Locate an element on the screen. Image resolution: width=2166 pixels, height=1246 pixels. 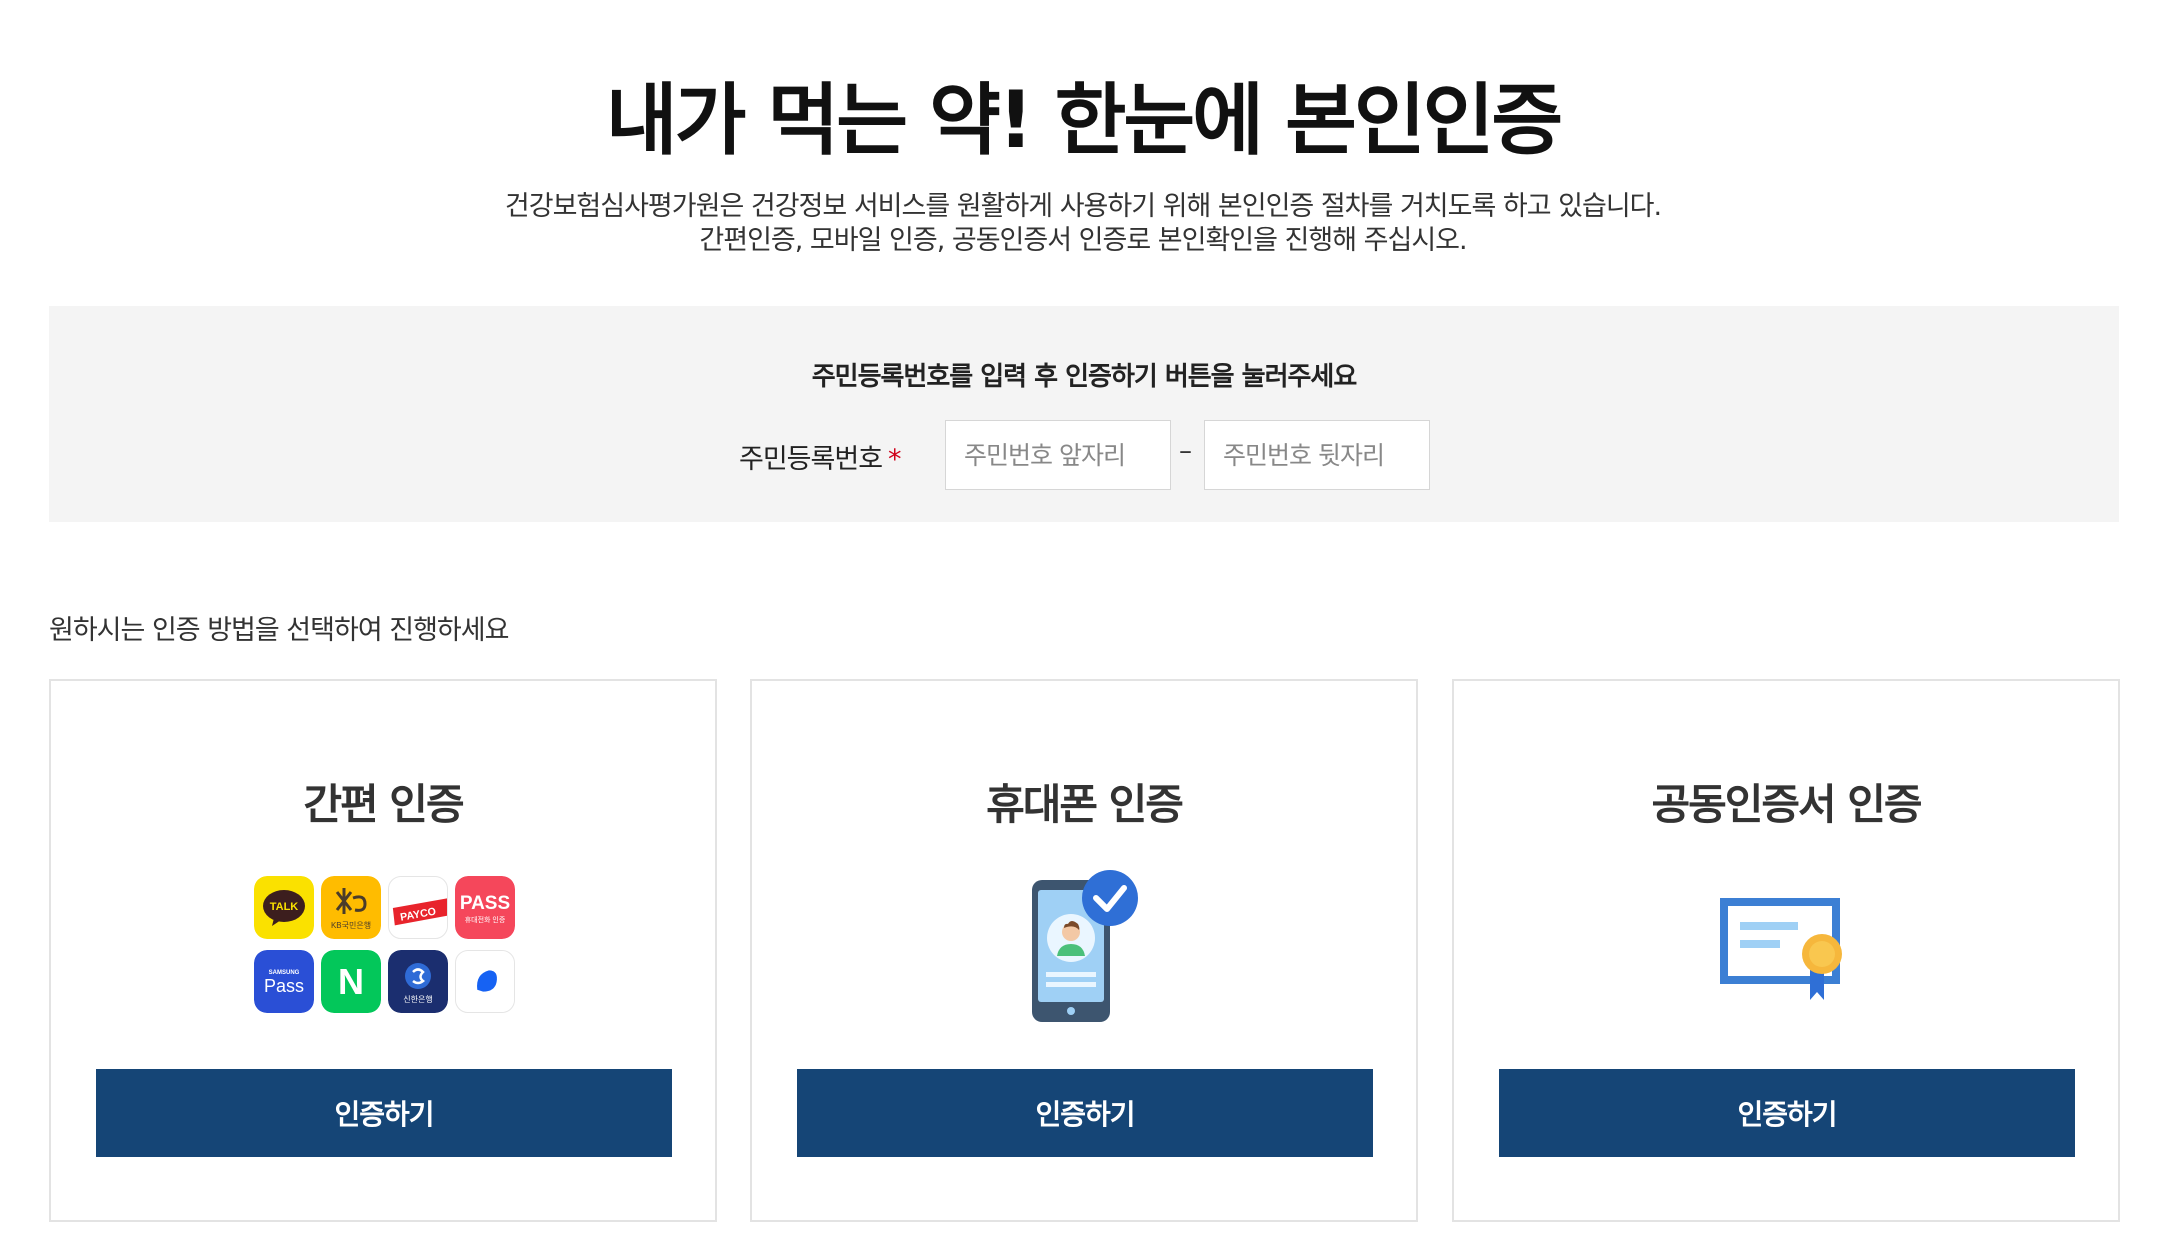
kakaotalk-icon-text: TALK is located at coordinates (284, 907).